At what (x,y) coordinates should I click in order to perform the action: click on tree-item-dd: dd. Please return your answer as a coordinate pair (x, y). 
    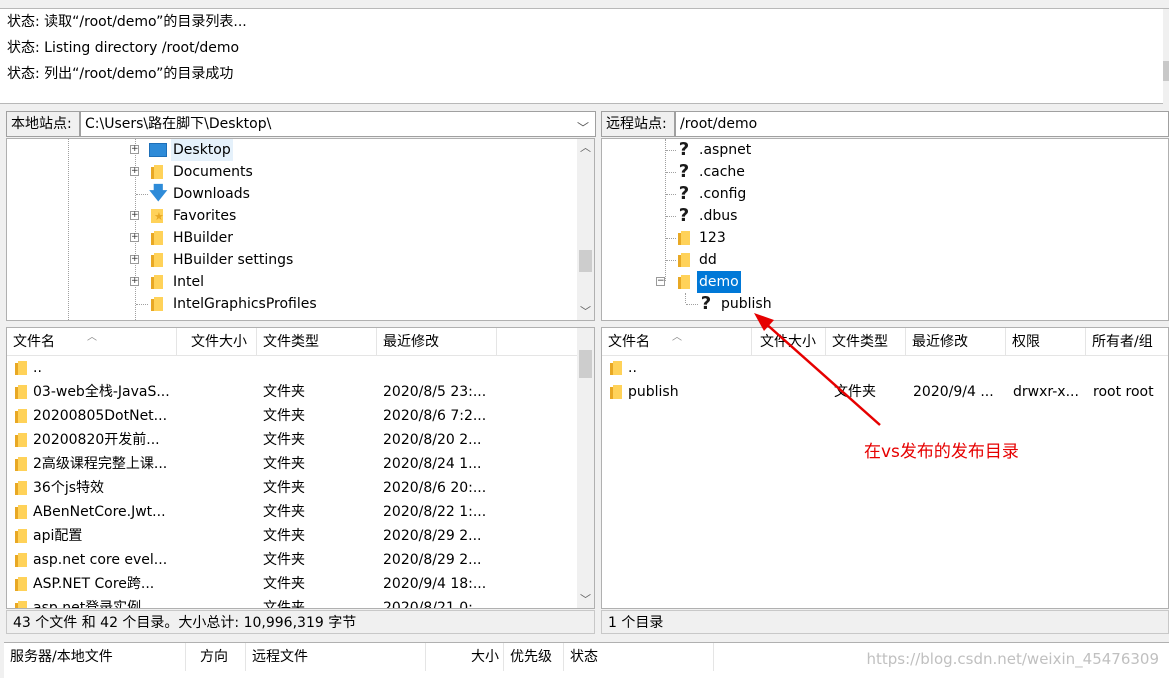
    Looking at the image, I should click on (882, 260).